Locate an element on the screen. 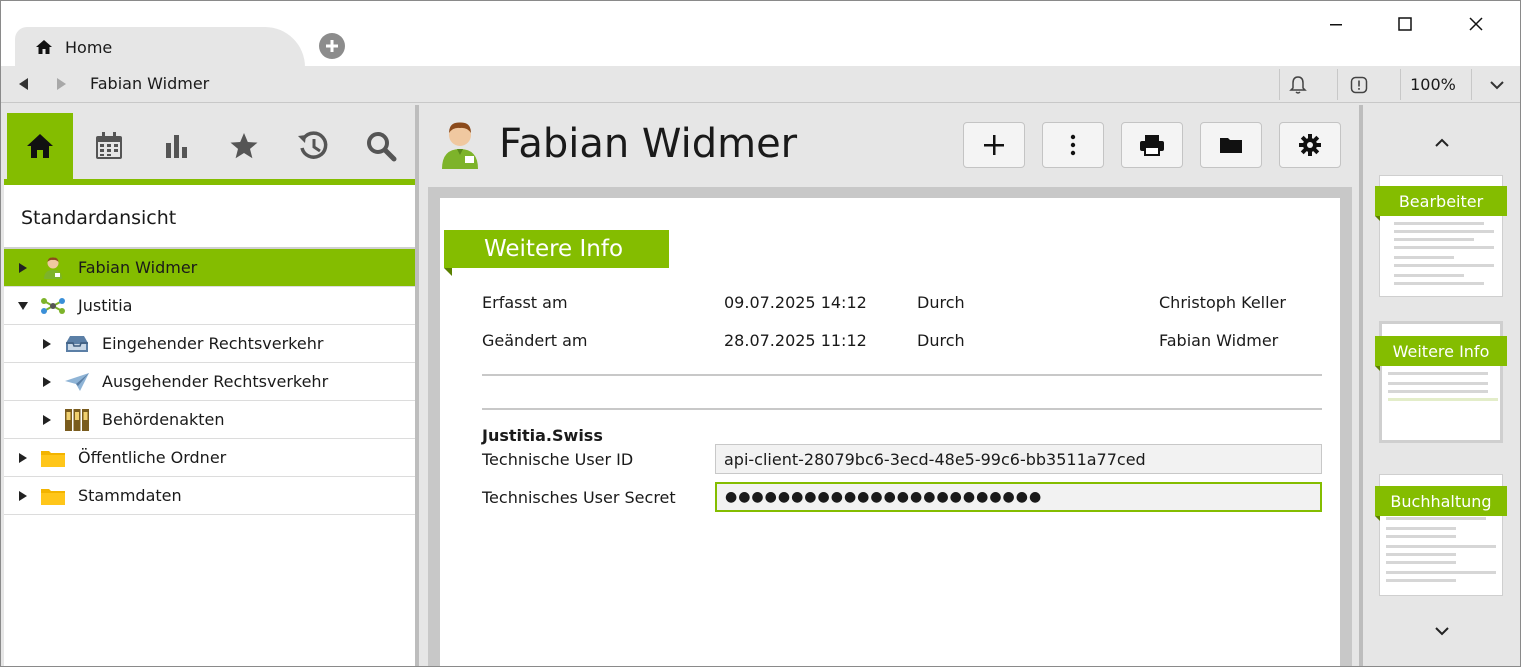 This screenshot has height=667, width=1521. tree-item-label: Eingehender Rechtsverkehr is located at coordinates (213, 343).